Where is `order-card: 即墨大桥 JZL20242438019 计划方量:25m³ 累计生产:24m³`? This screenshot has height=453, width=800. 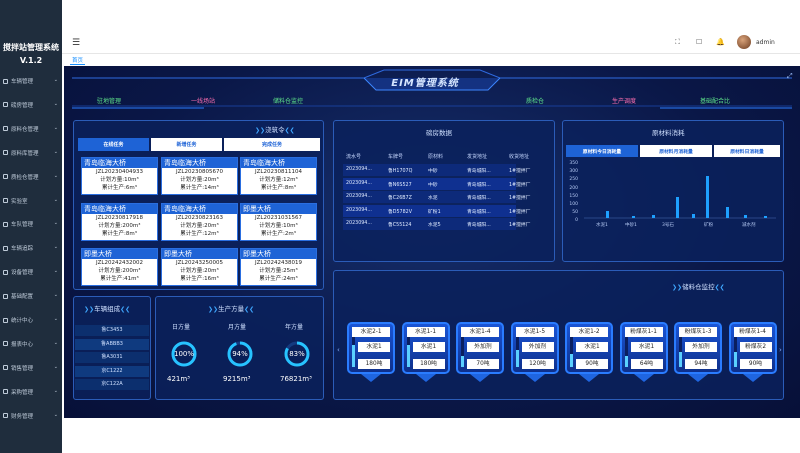
order-card: 即墨大桥 JZL20242438019 计划方量:25m³ 累计生产:24m³ is located at coordinates (278, 267).